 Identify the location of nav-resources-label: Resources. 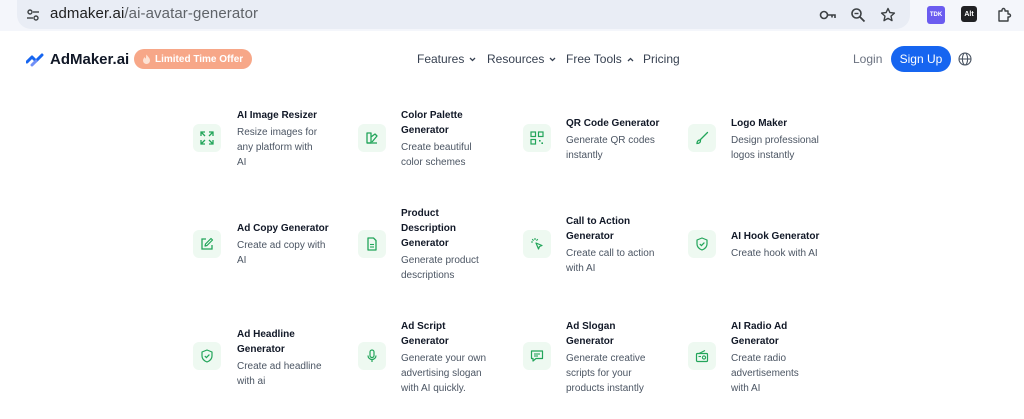
(516, 59).